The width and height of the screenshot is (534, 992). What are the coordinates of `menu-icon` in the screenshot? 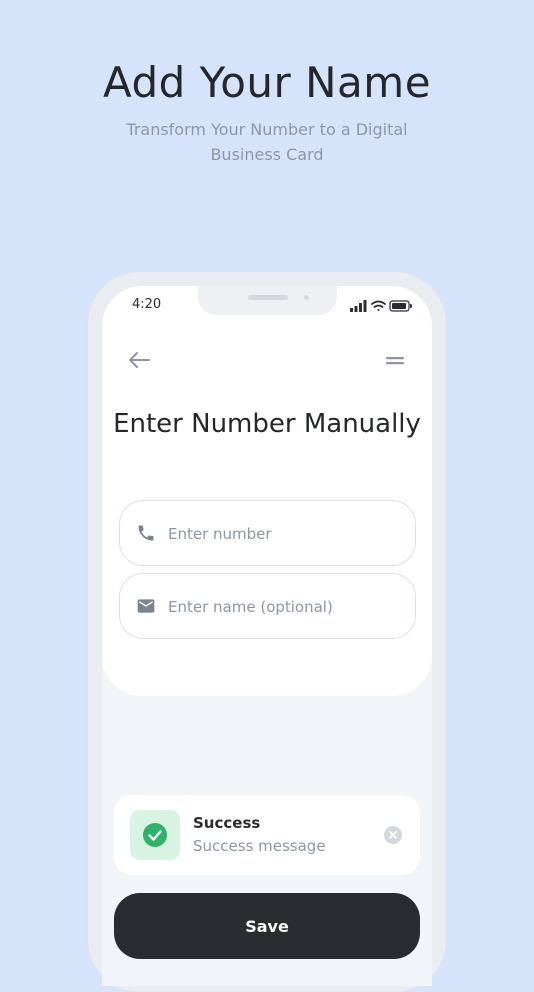 It's located at (395, 360).